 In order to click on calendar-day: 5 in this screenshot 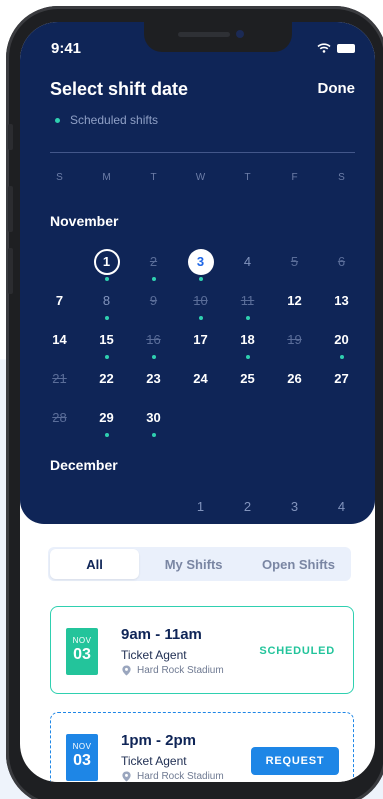, I will do `click(294, 268)`.